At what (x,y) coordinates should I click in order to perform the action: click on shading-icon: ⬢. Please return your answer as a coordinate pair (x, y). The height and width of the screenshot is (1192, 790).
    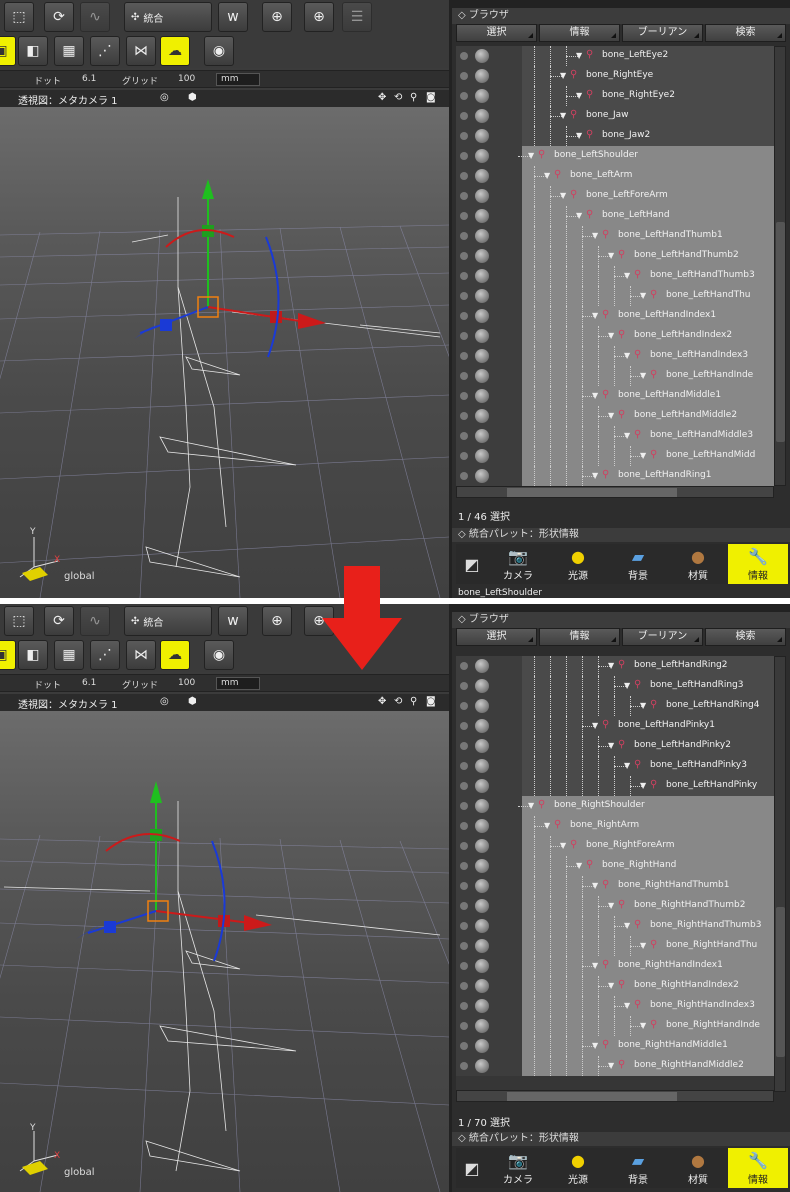
    Looking at the image, I should click on (192, 97).